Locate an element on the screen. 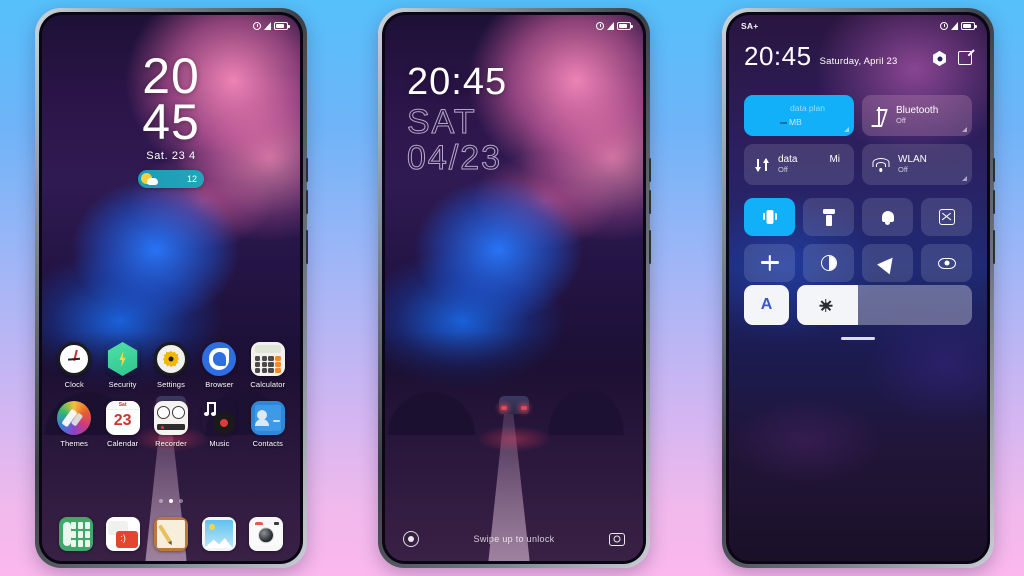 Image resolution: width=1024 pixels, height=576 pixels. calendar-day: 23 is located at coordinates (122, 420).